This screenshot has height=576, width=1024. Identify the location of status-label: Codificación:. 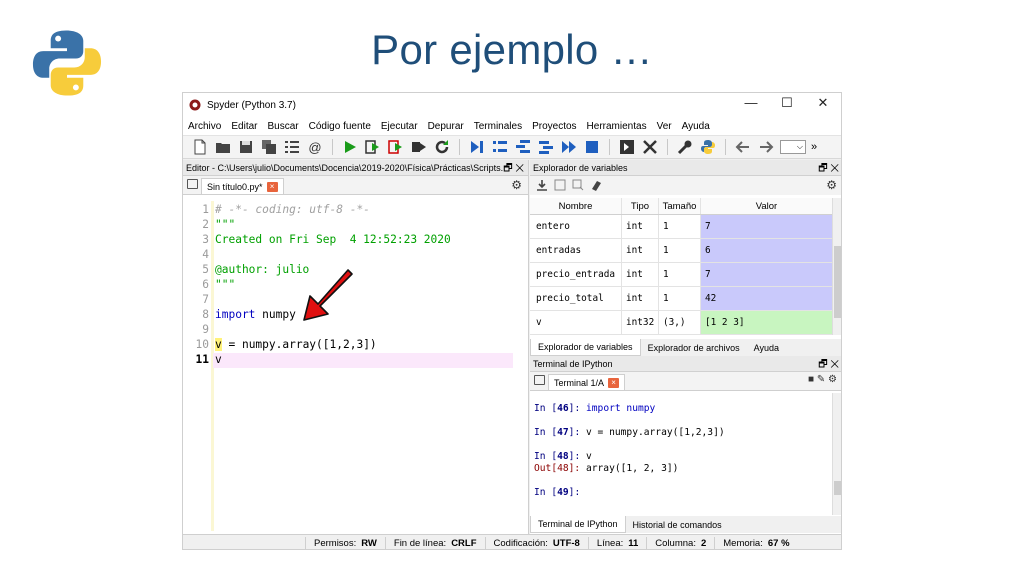
(520, 543).